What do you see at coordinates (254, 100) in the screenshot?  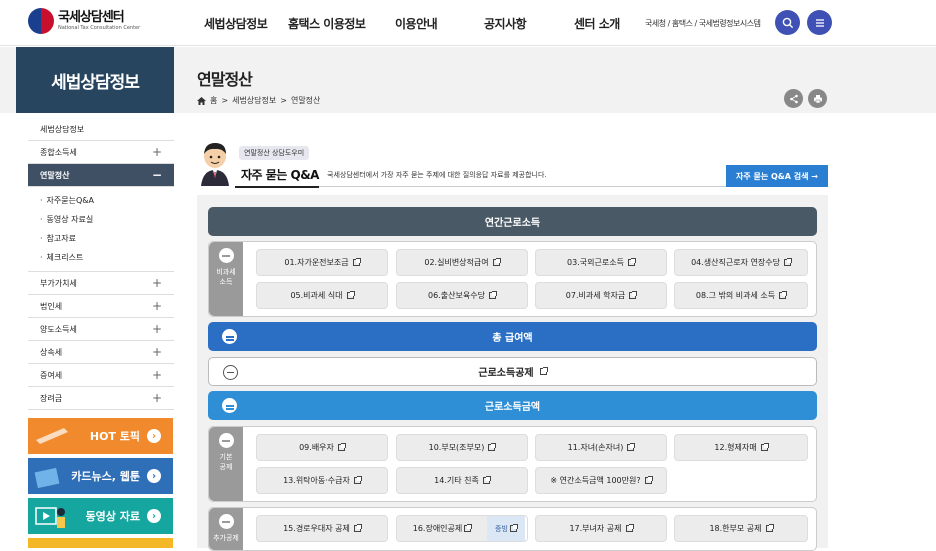 I see `breadcrumb-section: 세법상담정보` at bounding box center [254, 100].